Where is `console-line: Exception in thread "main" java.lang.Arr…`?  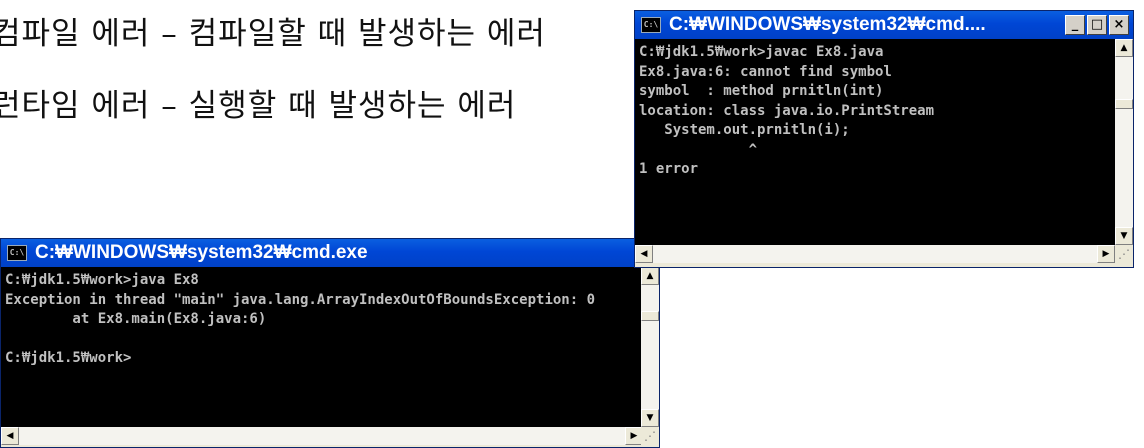 console-line: Exception in thread "main" java.lang.Arr… is located at coordinates (300, 299).